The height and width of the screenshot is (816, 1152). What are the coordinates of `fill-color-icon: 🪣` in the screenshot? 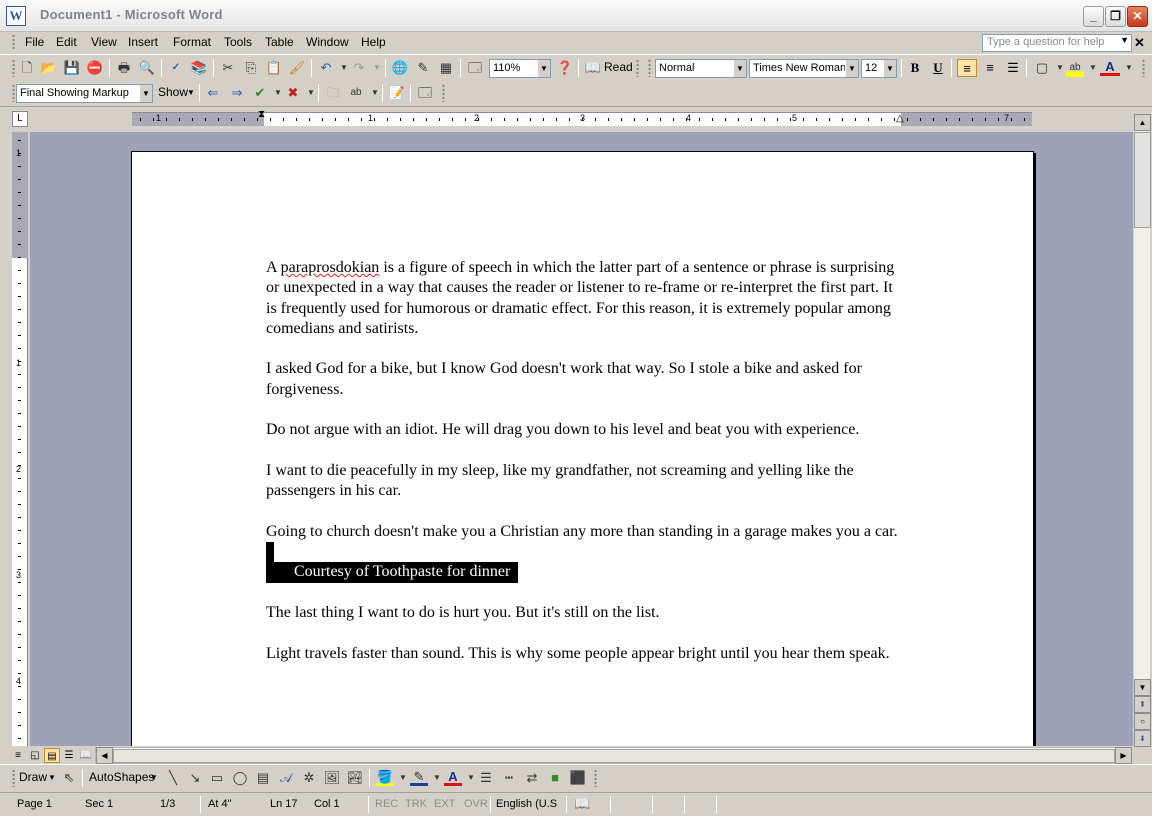 It's located at (385, 777).